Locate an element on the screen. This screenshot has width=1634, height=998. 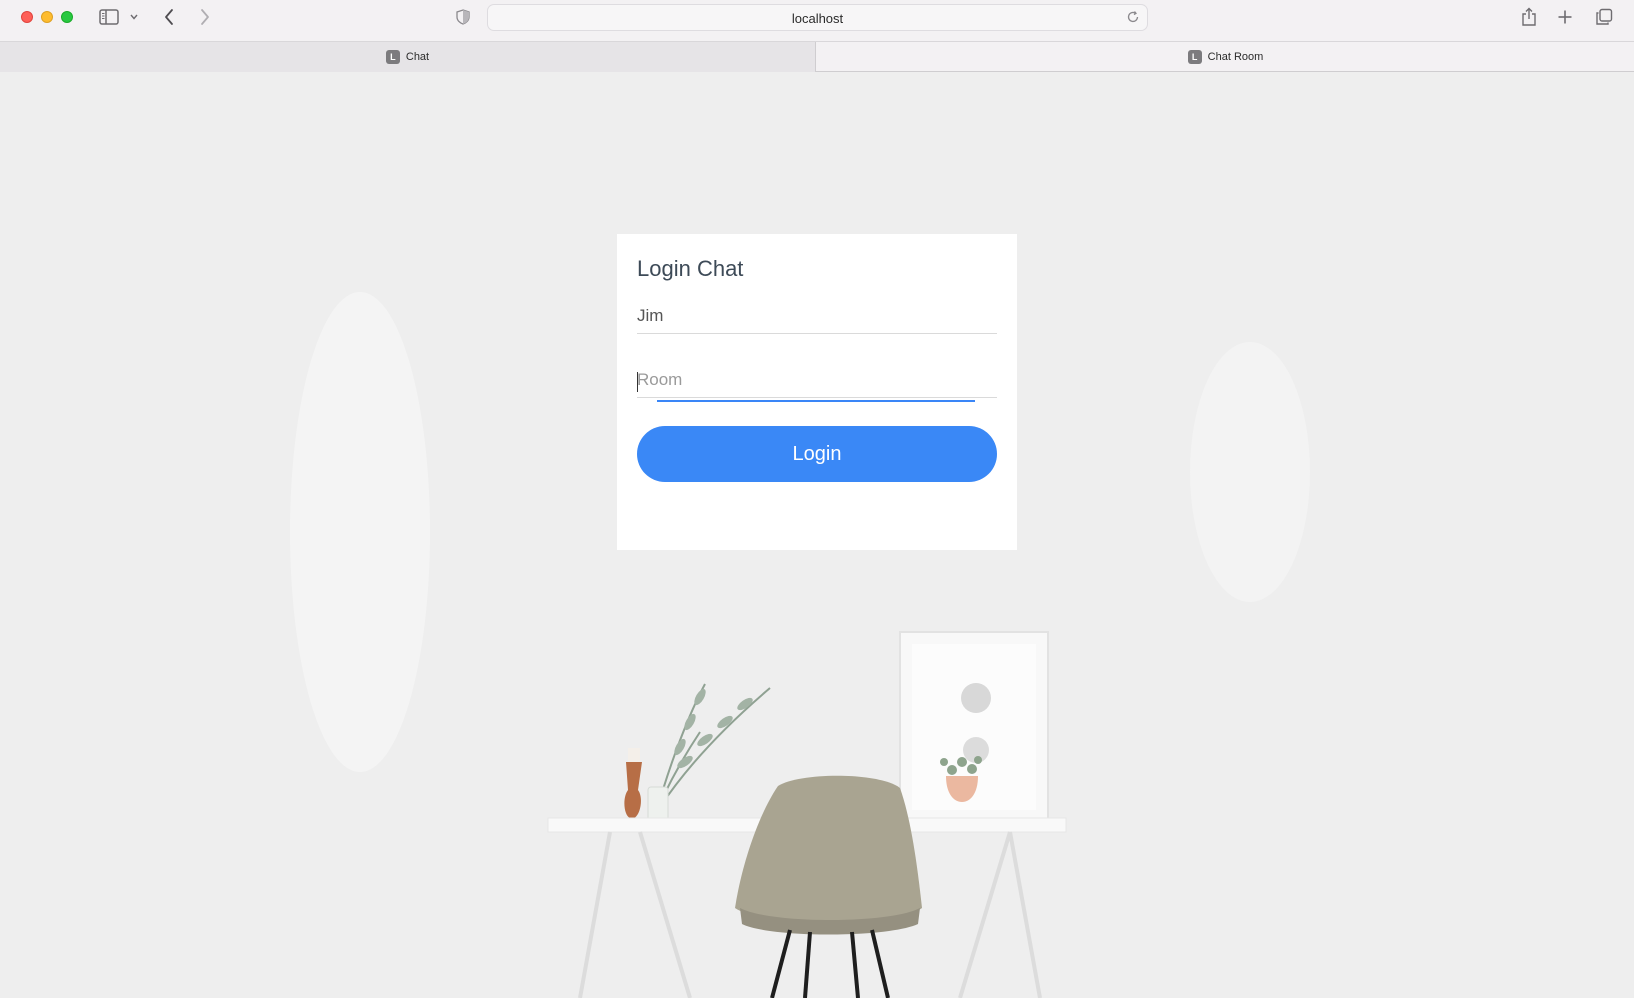
minimize-window-button is located at coordinates (47, 17).